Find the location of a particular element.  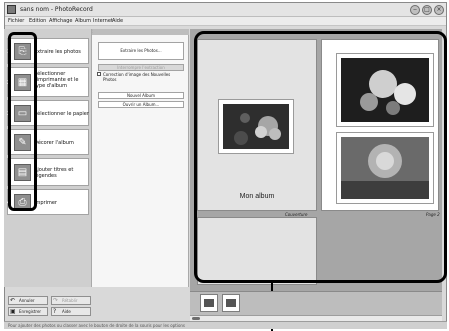

save-button: ▣ Enregistrer is located at coordinates (28, 311).